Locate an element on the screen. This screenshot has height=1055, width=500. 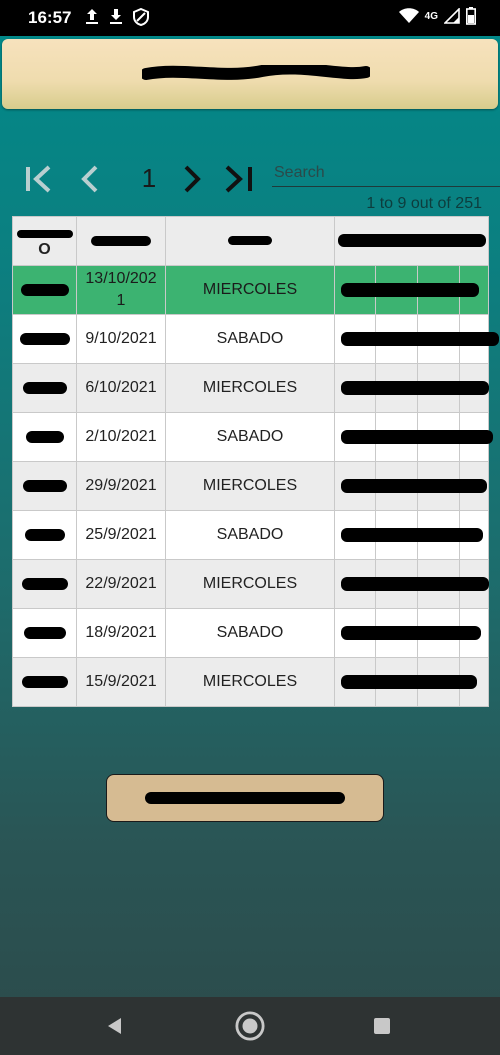
signal-icon is located at coordinates (452, 16).